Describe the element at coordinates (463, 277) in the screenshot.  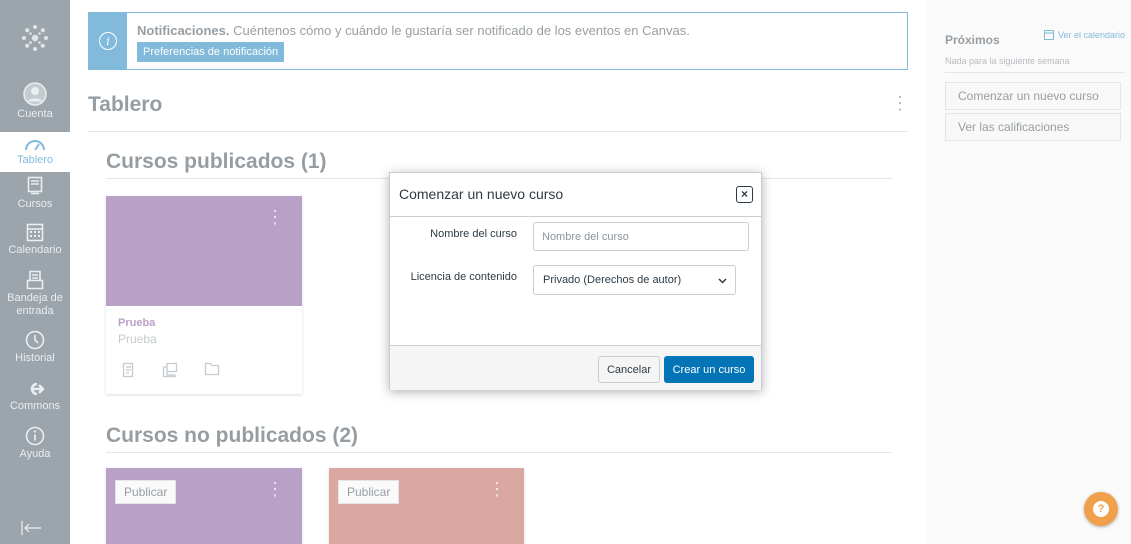
I see `content-license-label: Licencia de contenido` at that location.